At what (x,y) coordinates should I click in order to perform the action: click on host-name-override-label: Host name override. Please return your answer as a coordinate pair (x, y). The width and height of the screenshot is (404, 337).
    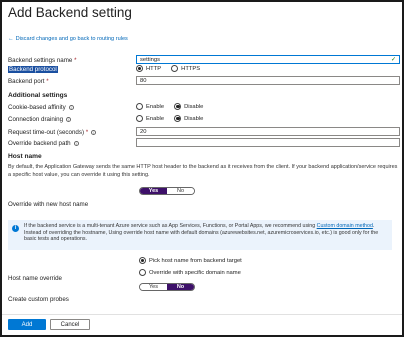
    Looking at the image, I should click on (35, 278).